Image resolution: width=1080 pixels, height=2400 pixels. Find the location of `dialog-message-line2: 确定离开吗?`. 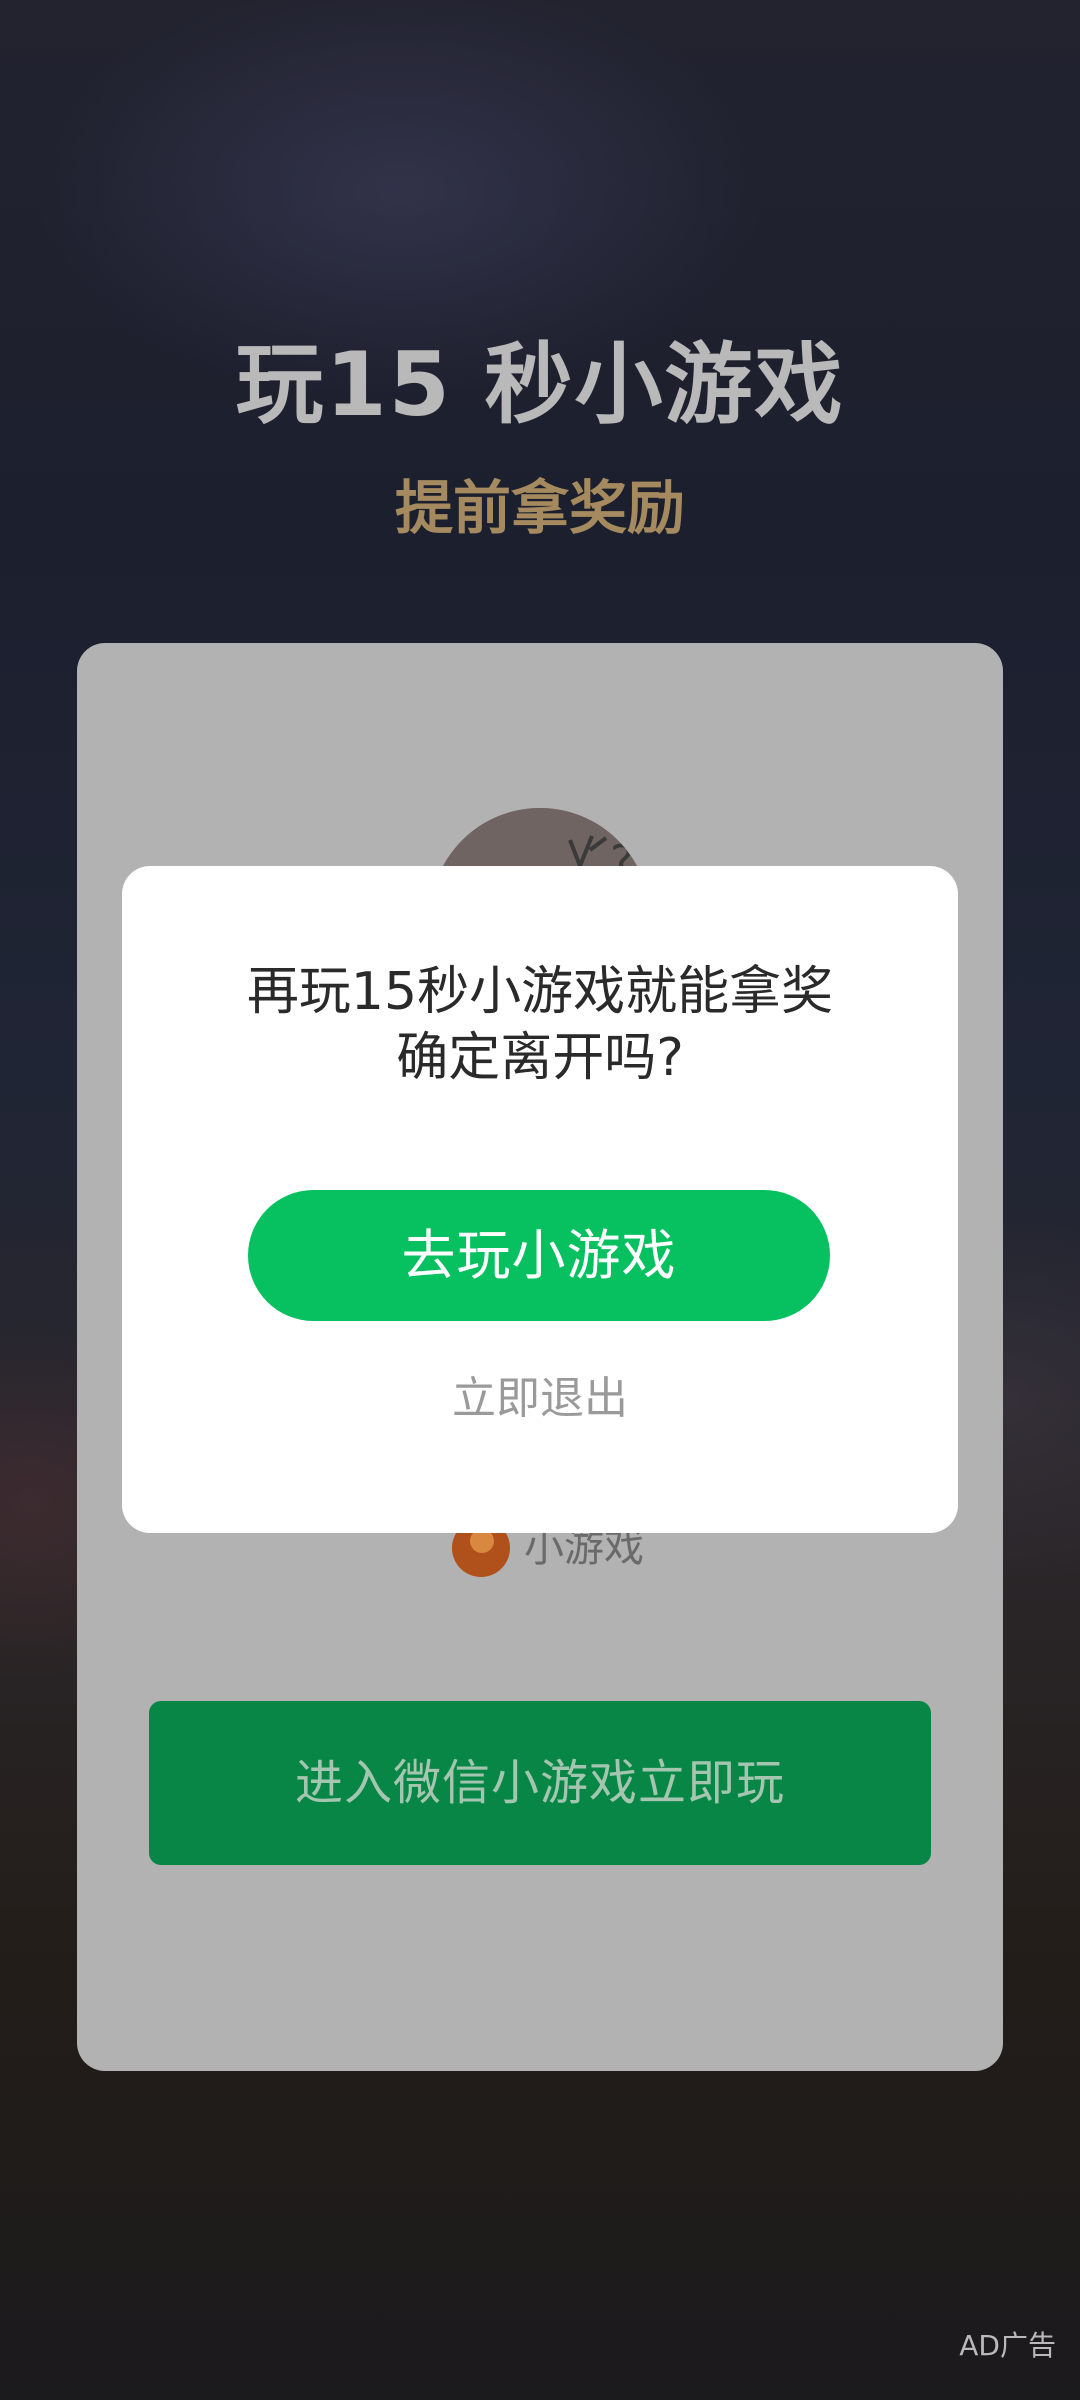

dialog-message-line2: 确定离开吗? is located at coordinates (540, 1058).